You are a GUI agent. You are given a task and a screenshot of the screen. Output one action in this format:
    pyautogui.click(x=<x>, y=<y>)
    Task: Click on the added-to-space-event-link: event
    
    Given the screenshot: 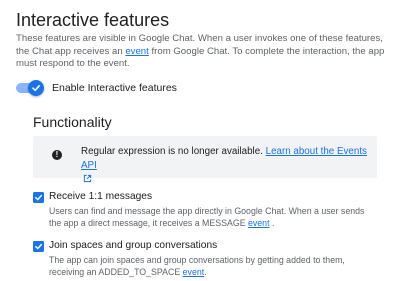 What is the action you would take?
    pyautogui.click(x=194, y=272)
    